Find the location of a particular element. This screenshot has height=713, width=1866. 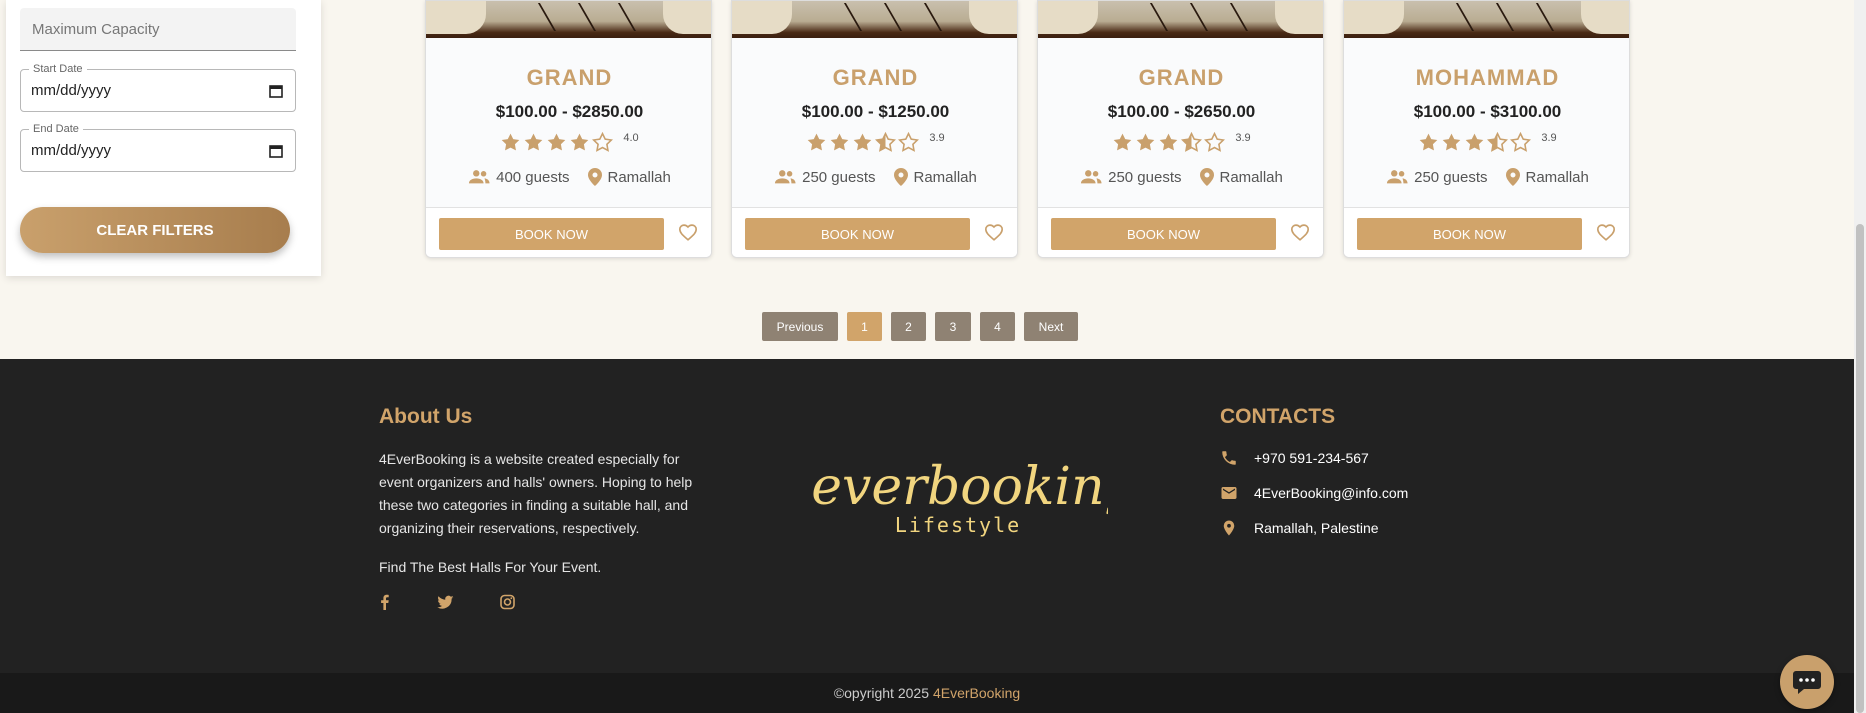

hall-name: MOHAMMAD is located at coordinates (1487, 77).